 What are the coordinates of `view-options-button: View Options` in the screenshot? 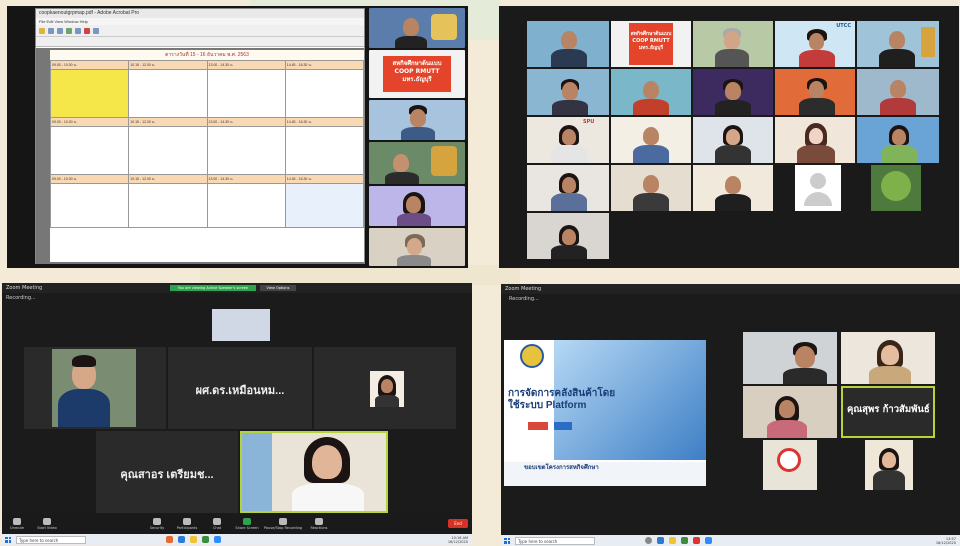 It's located at (278, 288).